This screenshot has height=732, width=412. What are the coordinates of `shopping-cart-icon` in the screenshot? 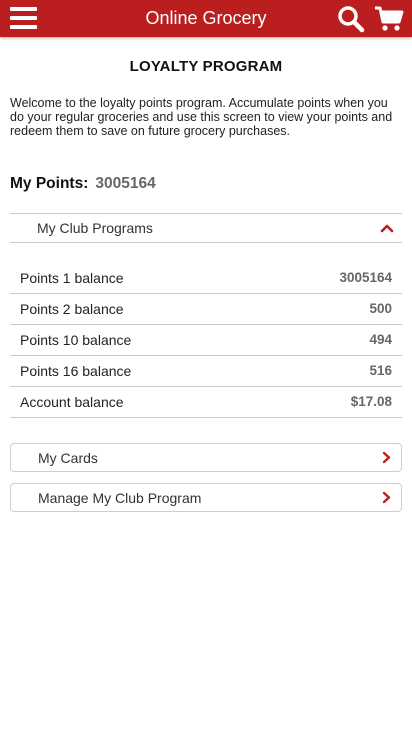 It's located at (389, 19).